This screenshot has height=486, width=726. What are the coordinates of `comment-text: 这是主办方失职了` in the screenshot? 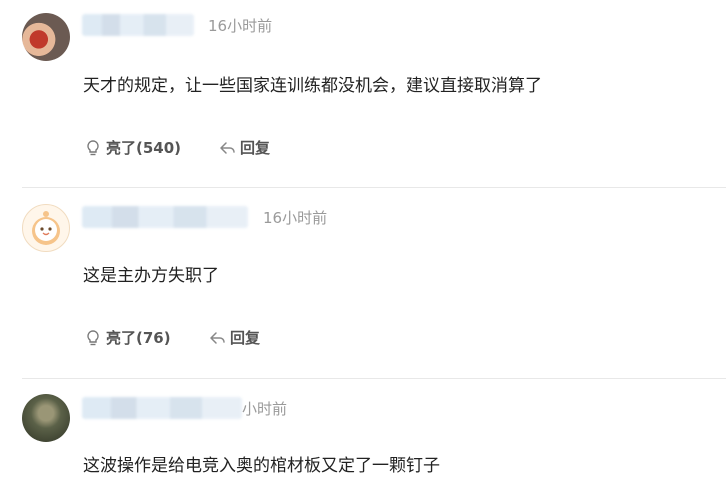 It's located at (151, 276).